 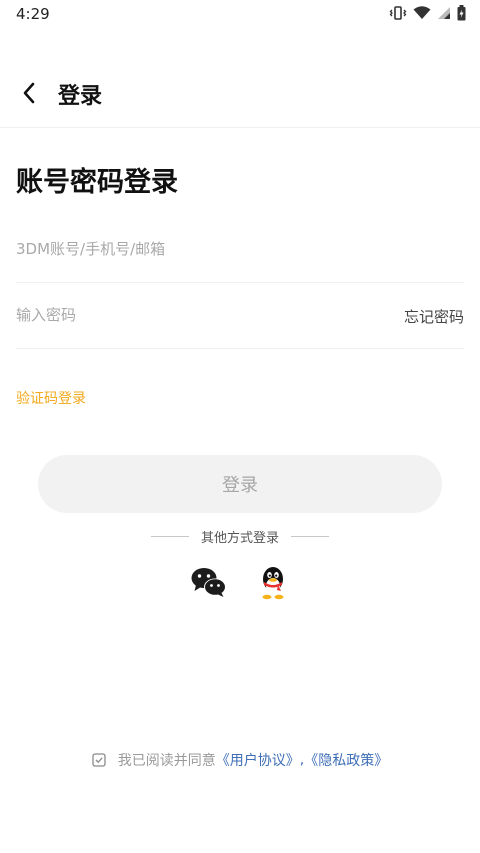 What do you see at coordinates (240, 14) in the screenshot?
I see `status-bar: 4:29` at bounding box center [240, 14].